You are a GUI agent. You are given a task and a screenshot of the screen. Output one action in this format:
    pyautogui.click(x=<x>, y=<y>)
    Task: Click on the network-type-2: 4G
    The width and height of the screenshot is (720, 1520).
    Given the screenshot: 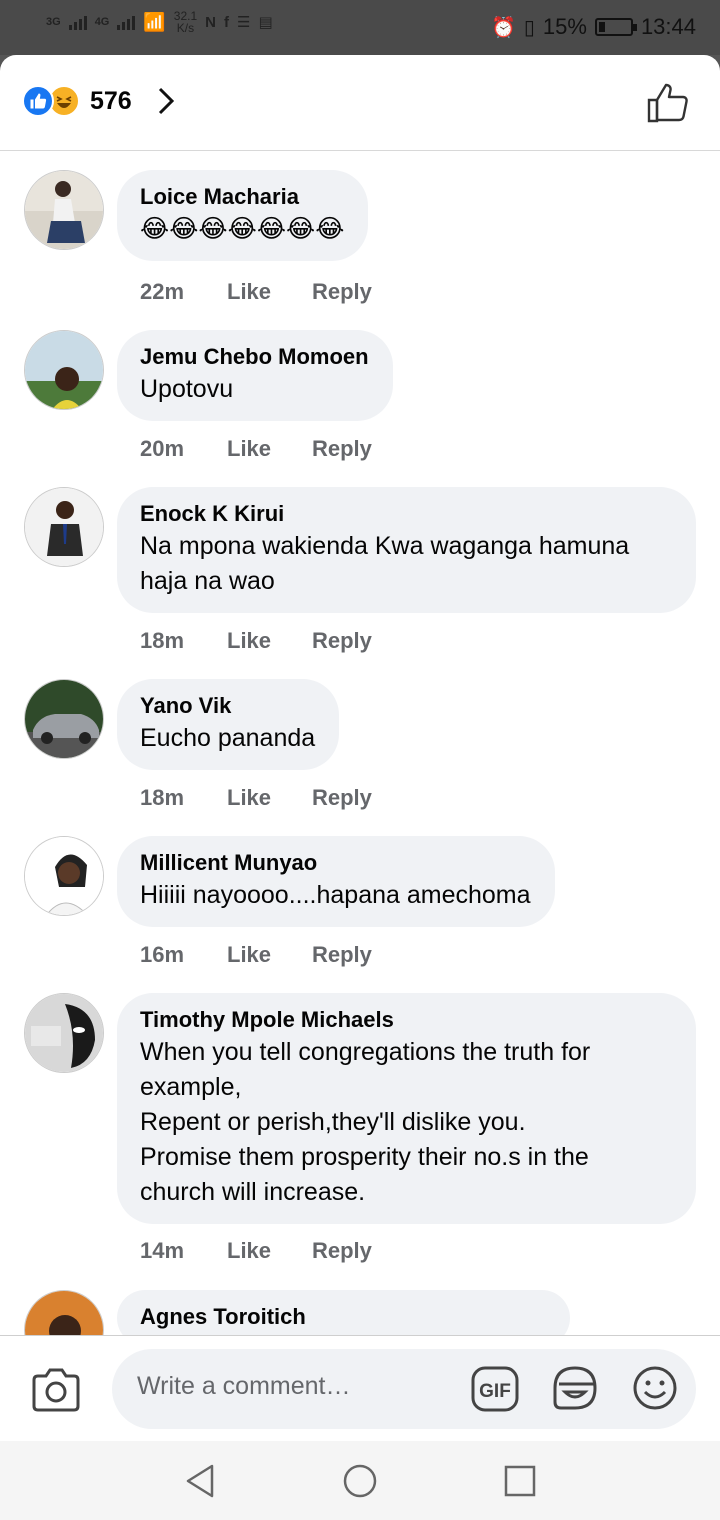 What is the action you would take?
    pyautogui.click(x=102, y=22)
    